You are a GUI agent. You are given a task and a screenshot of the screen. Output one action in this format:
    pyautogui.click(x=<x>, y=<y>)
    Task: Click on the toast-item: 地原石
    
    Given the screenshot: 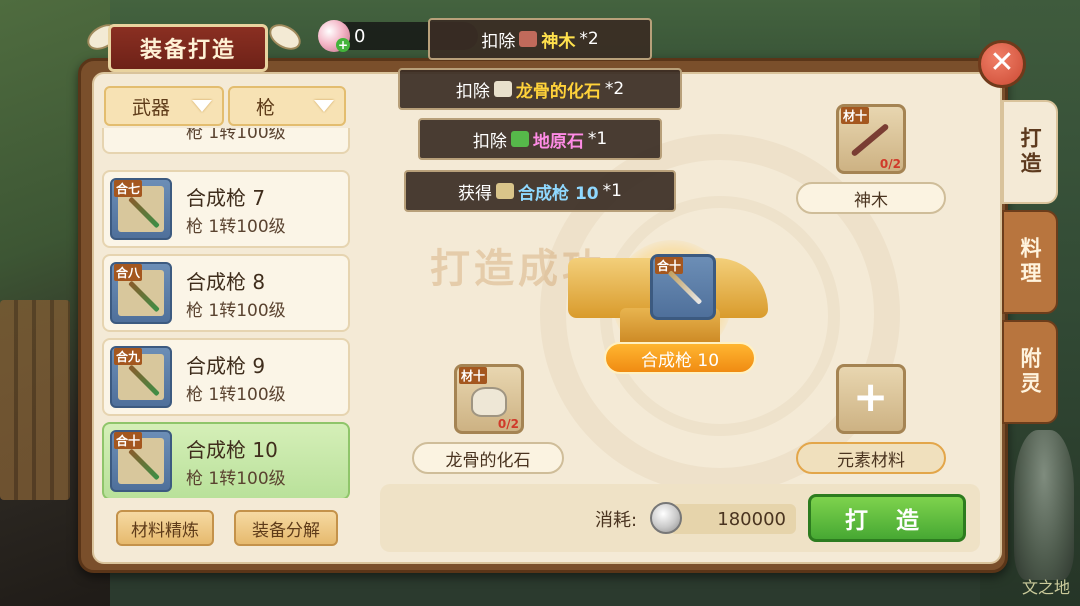 What is the action you would take?
    pyautogui.click(x=558, y=141)
    